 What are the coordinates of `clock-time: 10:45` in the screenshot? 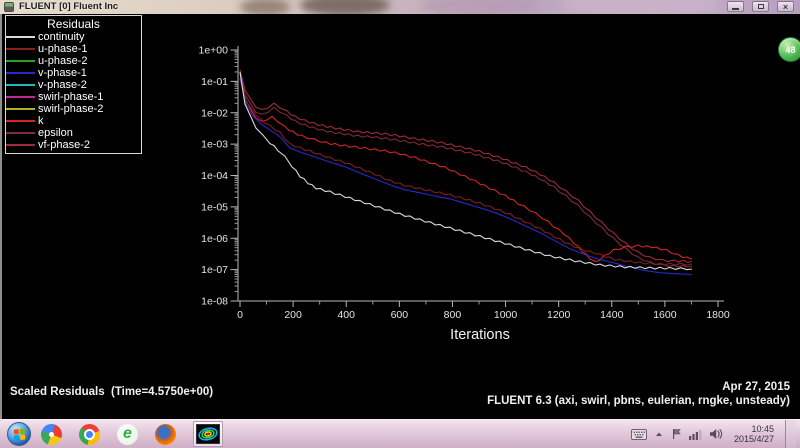 It's located at (762, 429).